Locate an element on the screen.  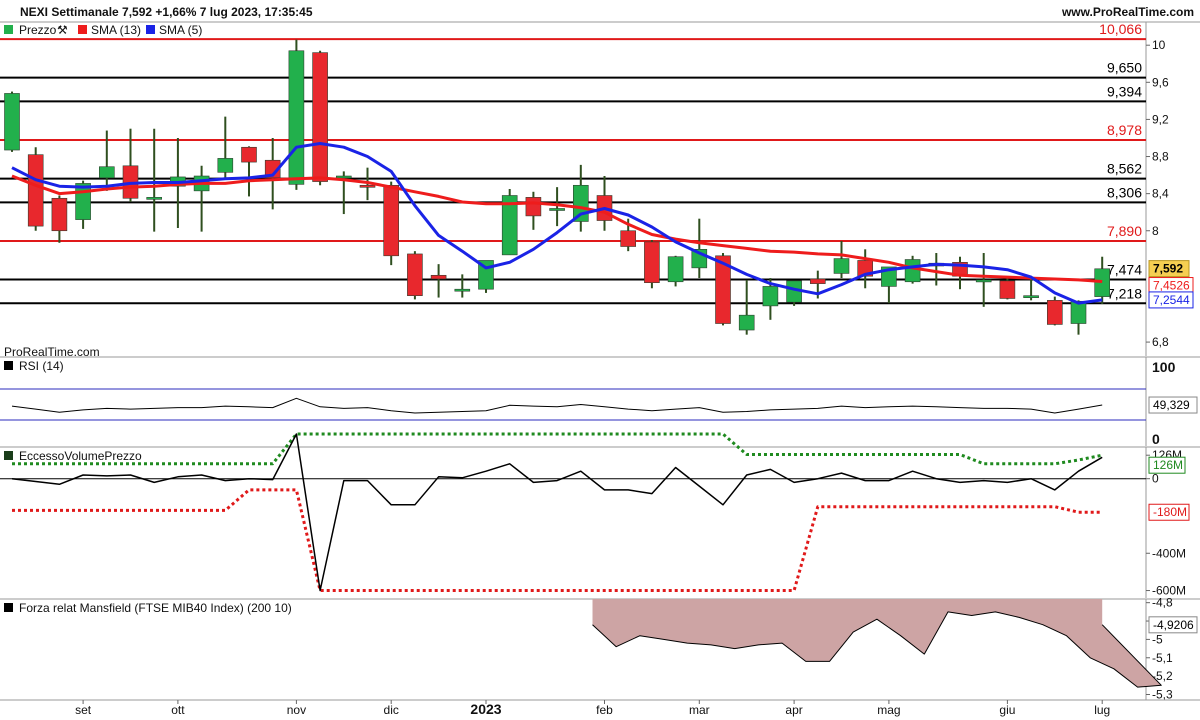
level-label-3: 8,978 is located at coordinates (1124, 130).